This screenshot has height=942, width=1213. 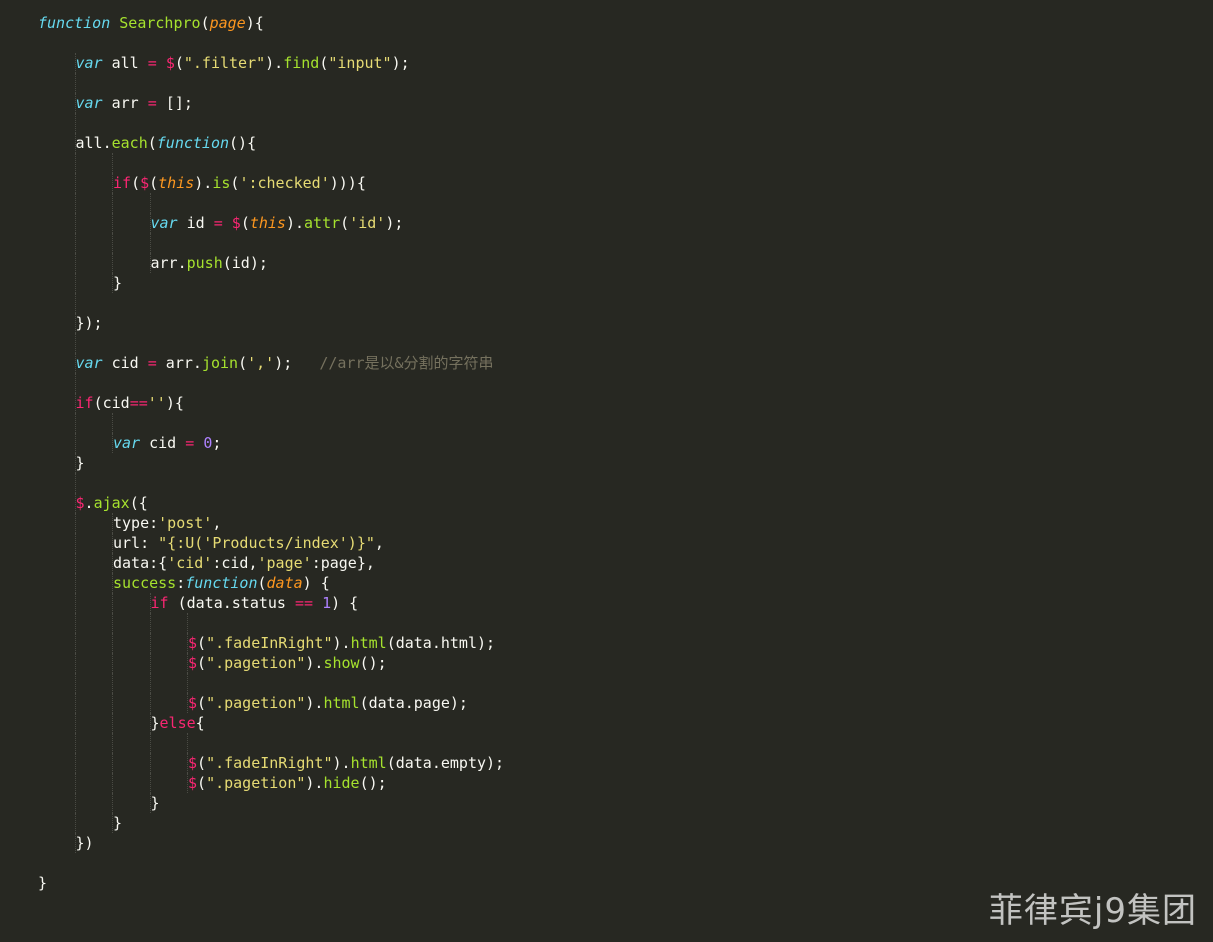 I want to click on text-token: :page},, so click(x=343, y=563).